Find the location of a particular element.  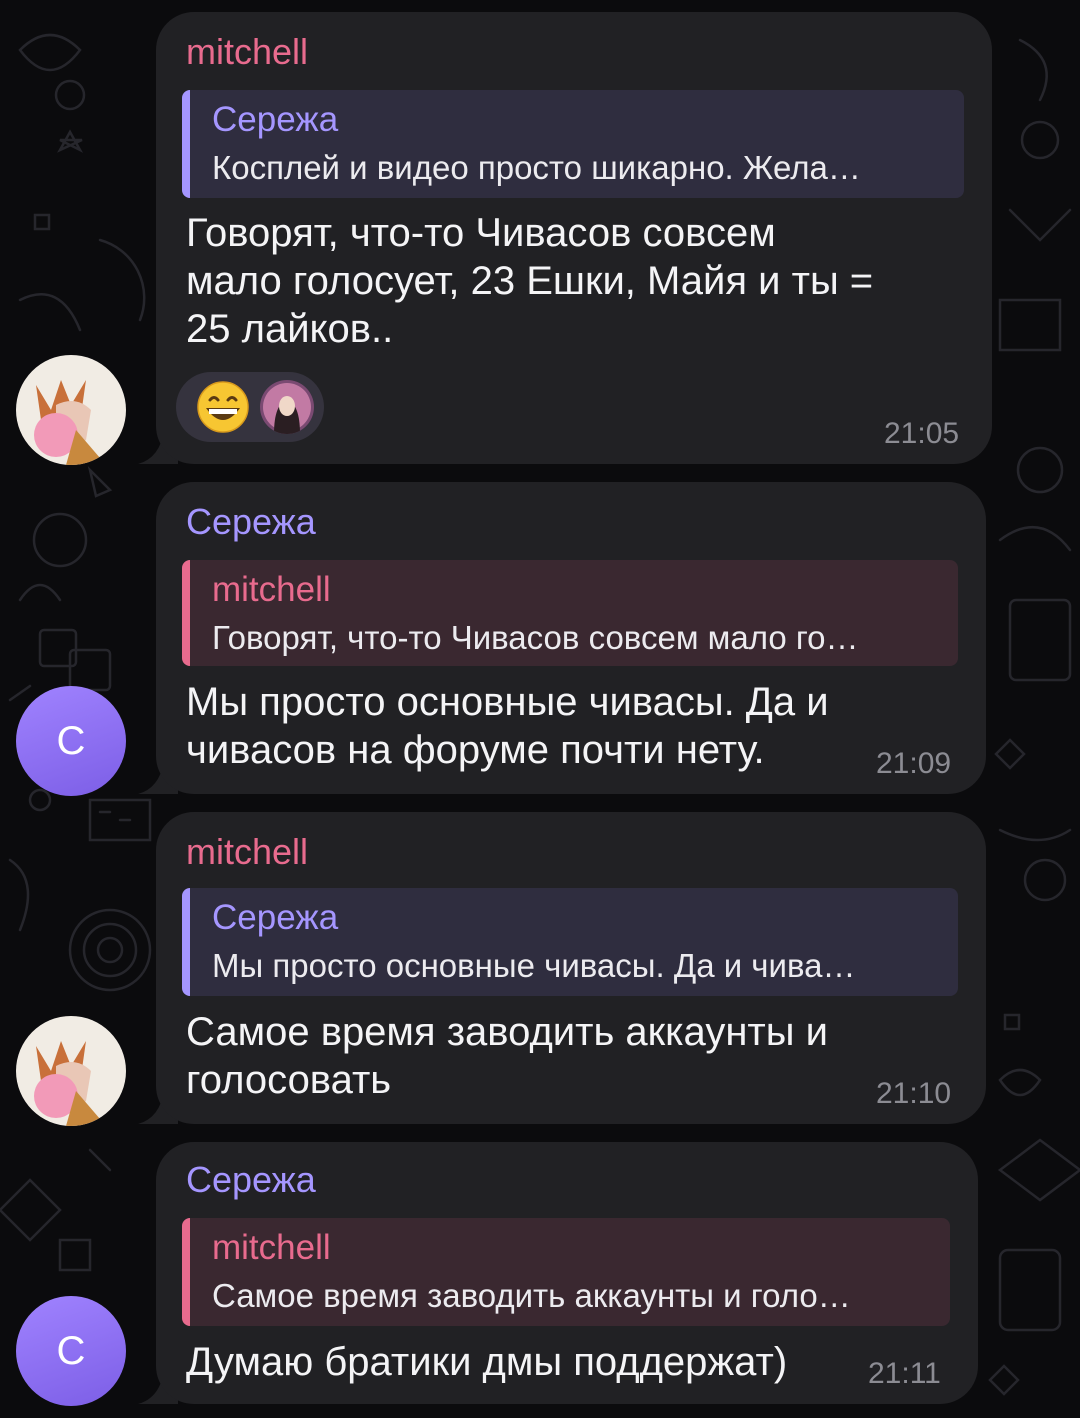

message-time: 21:09 is located at coordinates (914, 763).